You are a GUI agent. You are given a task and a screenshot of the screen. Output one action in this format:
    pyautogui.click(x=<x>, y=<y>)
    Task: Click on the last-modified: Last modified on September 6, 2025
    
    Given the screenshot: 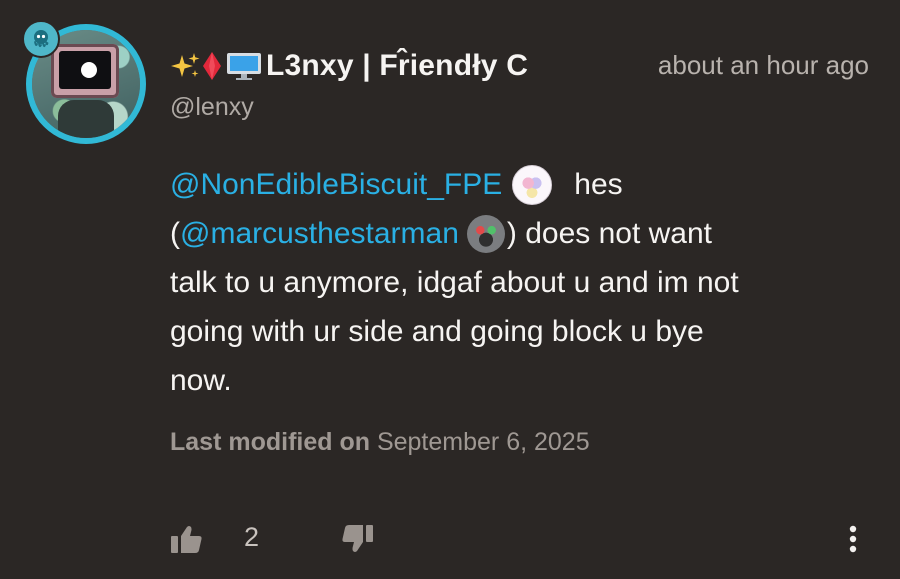 What is the action you would take?
    pyautogui.click(x=380, y=442)
    